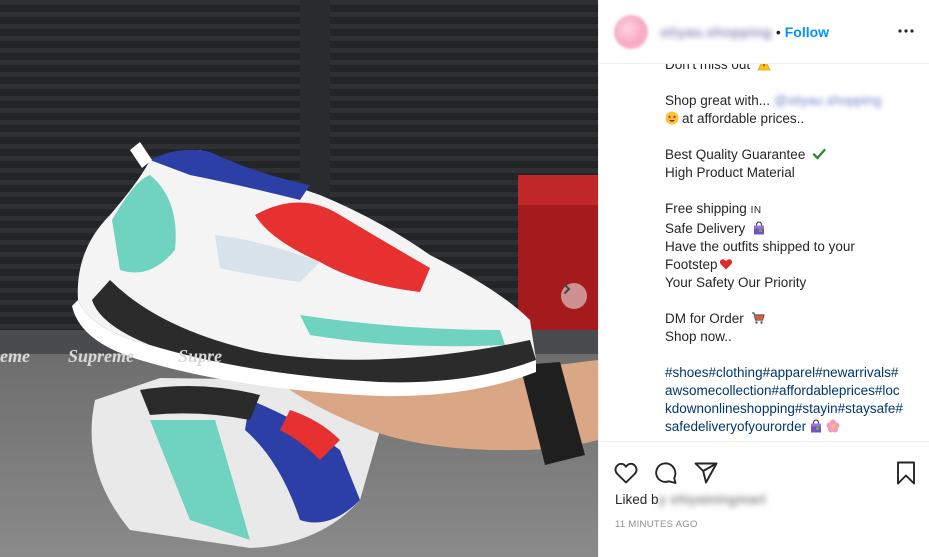 Image resolution: width=929 pixels, height=557 pixels. I want to click on caption-line: Safe Delivery, so click(789, 229).